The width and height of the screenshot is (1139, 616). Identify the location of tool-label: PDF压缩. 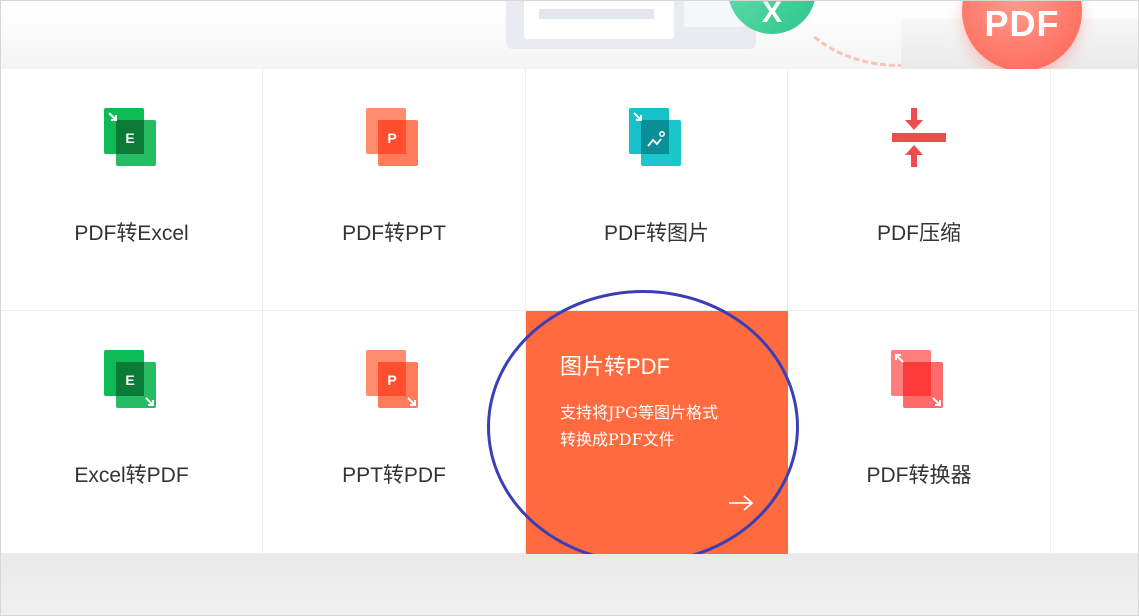
(919, 233).